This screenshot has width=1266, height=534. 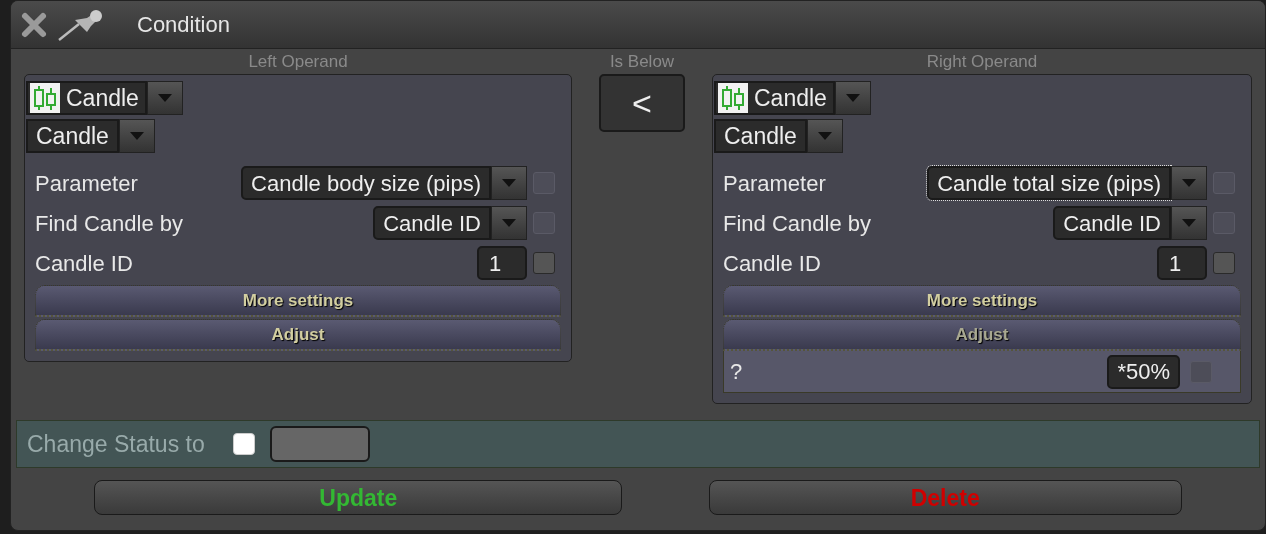 What do you see at coordinates (358, 497) in the screenshot?
I see `update-button: Update` at bounding box center [358, 497].